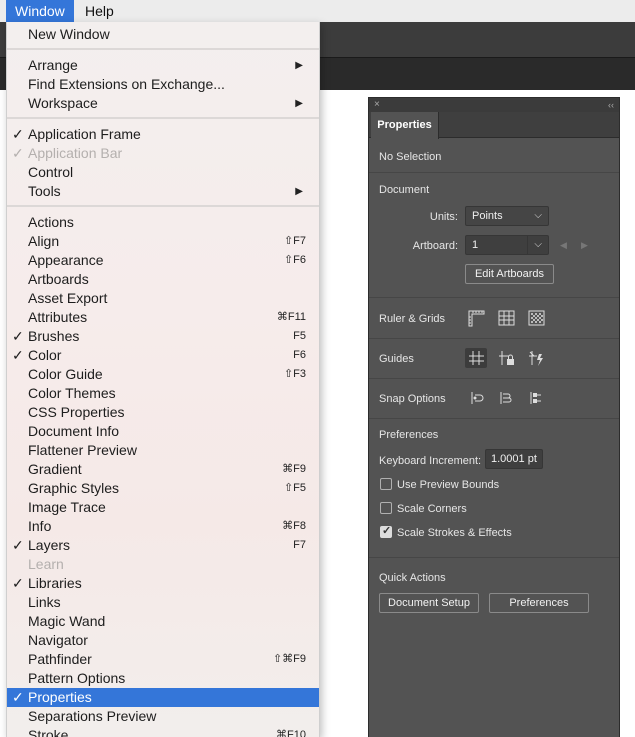 The width and height of the screenshot is (635, 737). I want to click on menu-item-shortcut: ⇧⌘F9, so click(289, 659).